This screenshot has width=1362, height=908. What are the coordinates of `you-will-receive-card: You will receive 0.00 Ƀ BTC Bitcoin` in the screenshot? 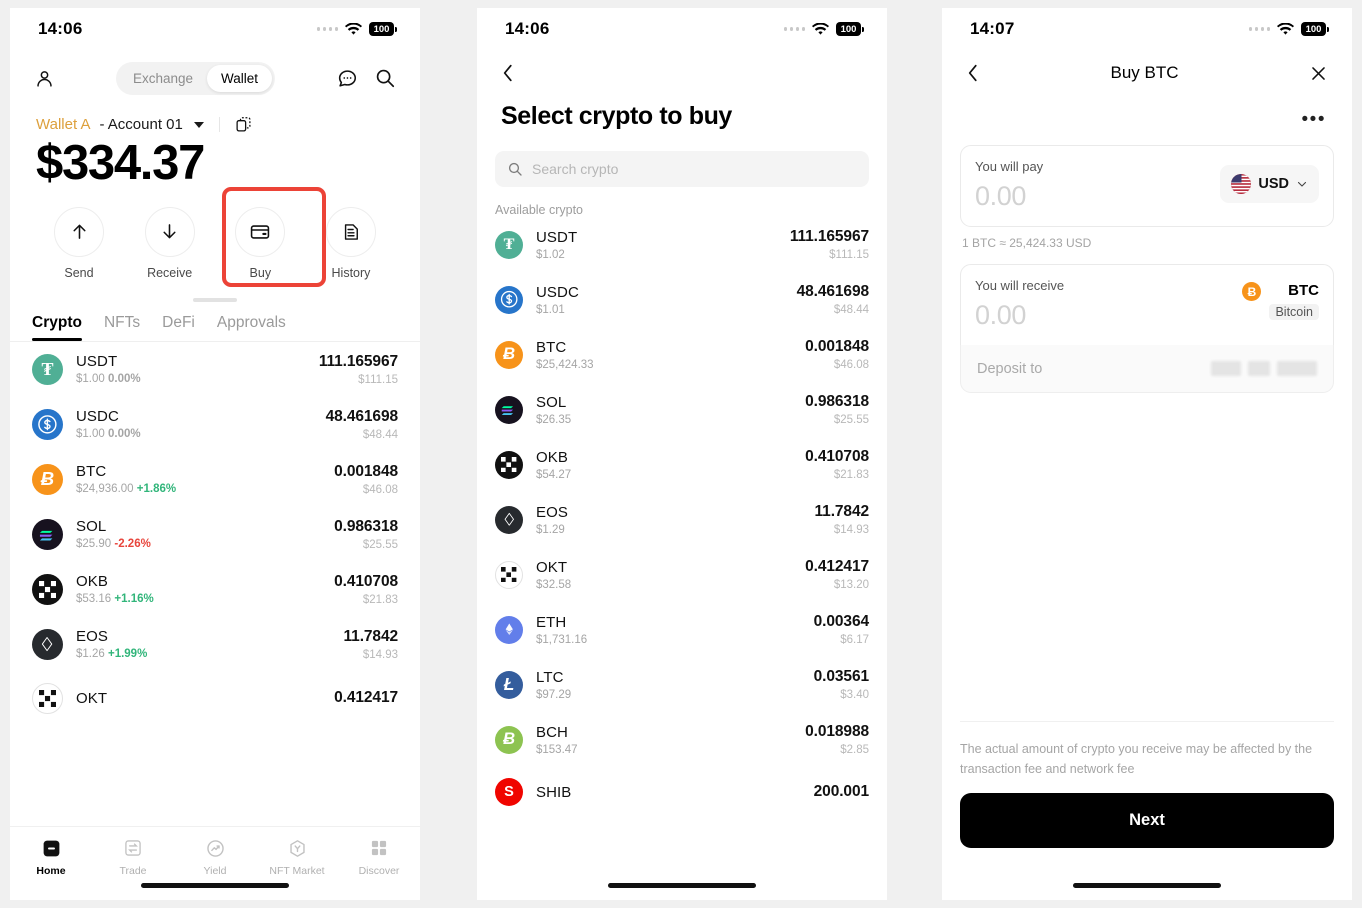 It's located at (1147, 305).